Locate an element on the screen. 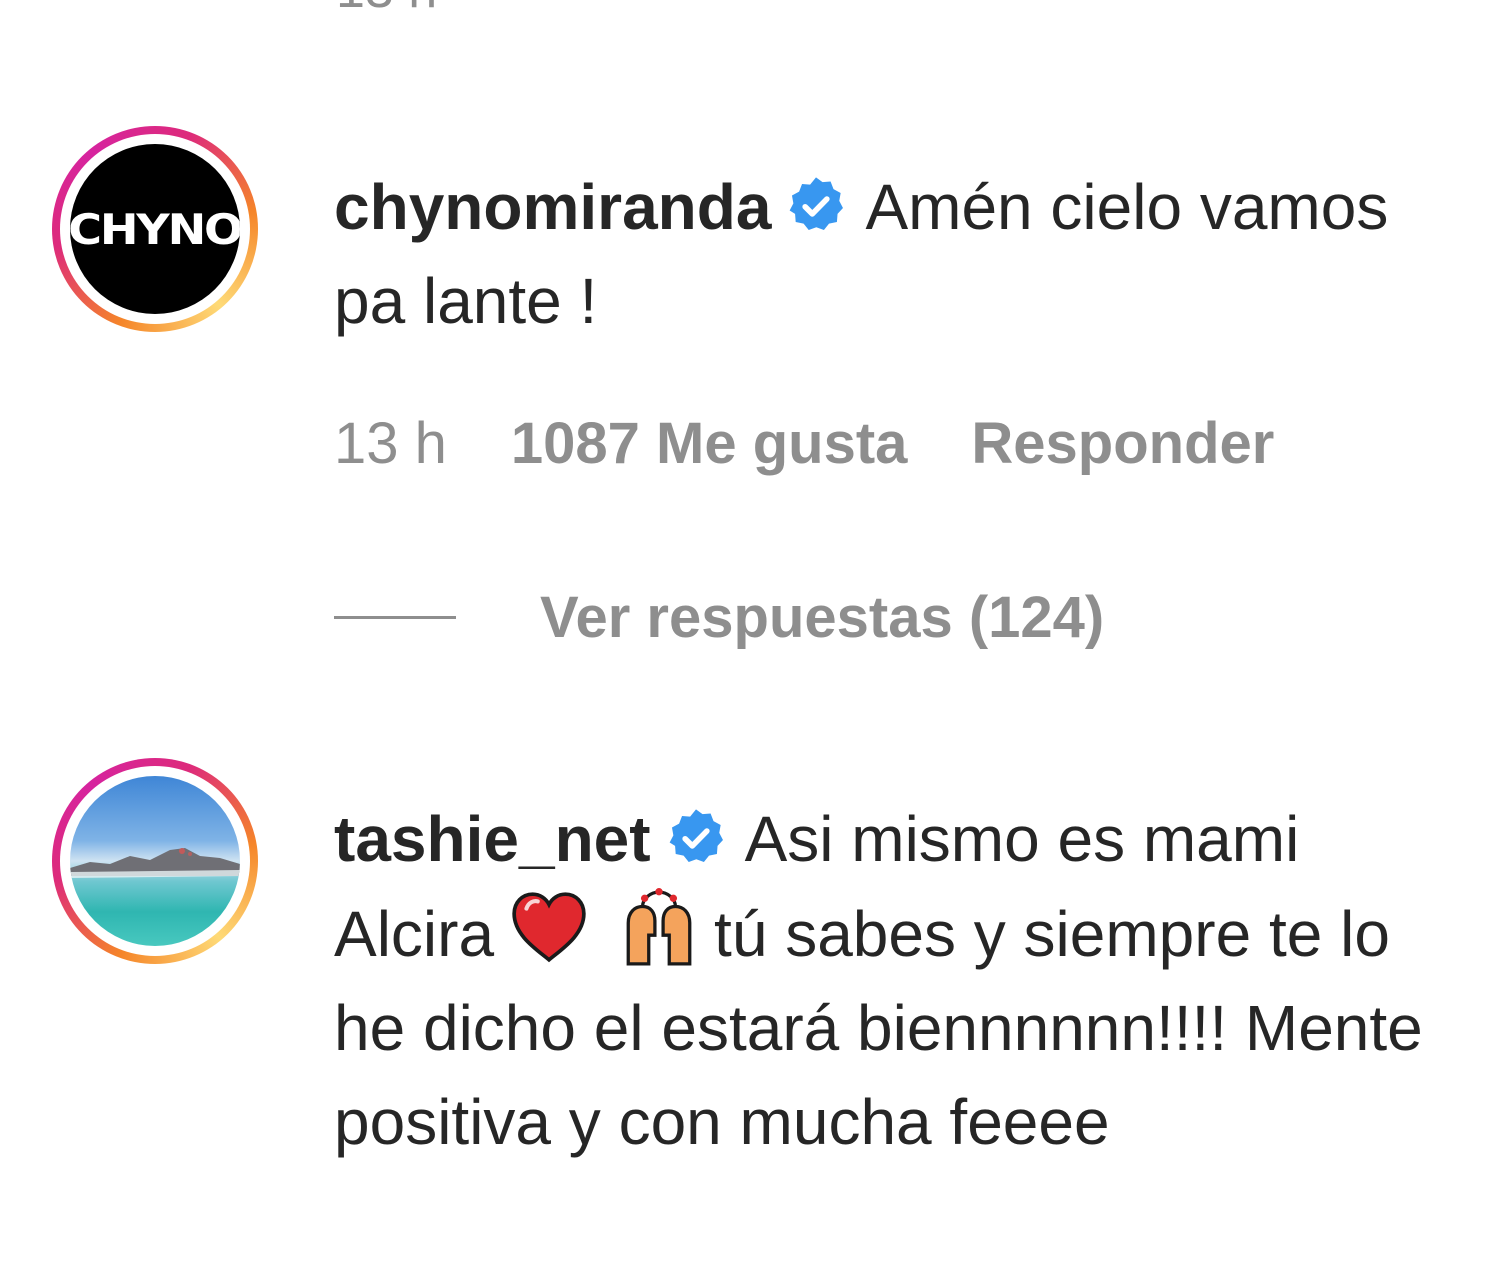 The width and height of the screenshot is (1500, 1267). avatar is located at coordinates (155, 861).